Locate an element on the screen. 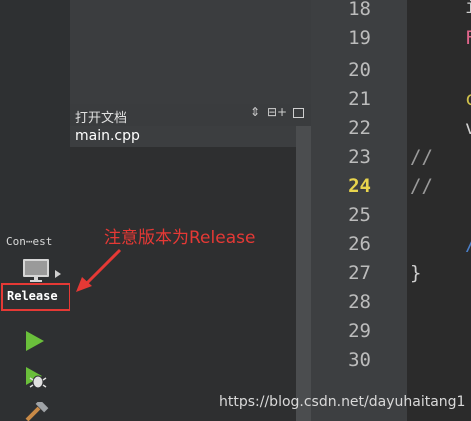 This screenshot has width=471, height=421. line-number: 29 is located at coordinates (359, 331).